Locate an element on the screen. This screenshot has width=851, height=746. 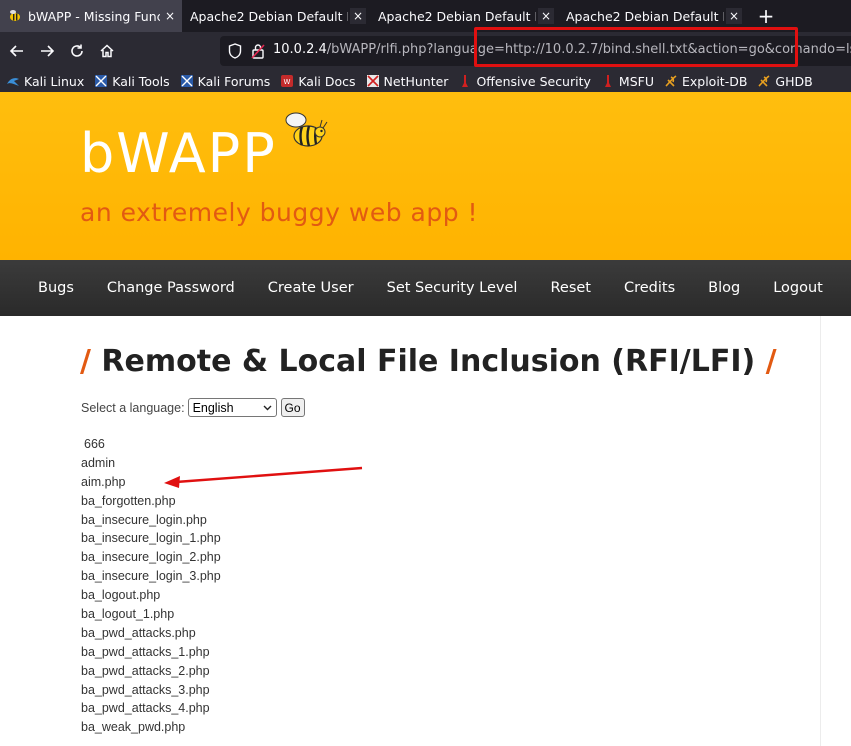
annotation-arrow is located at coordinates (263, 477).